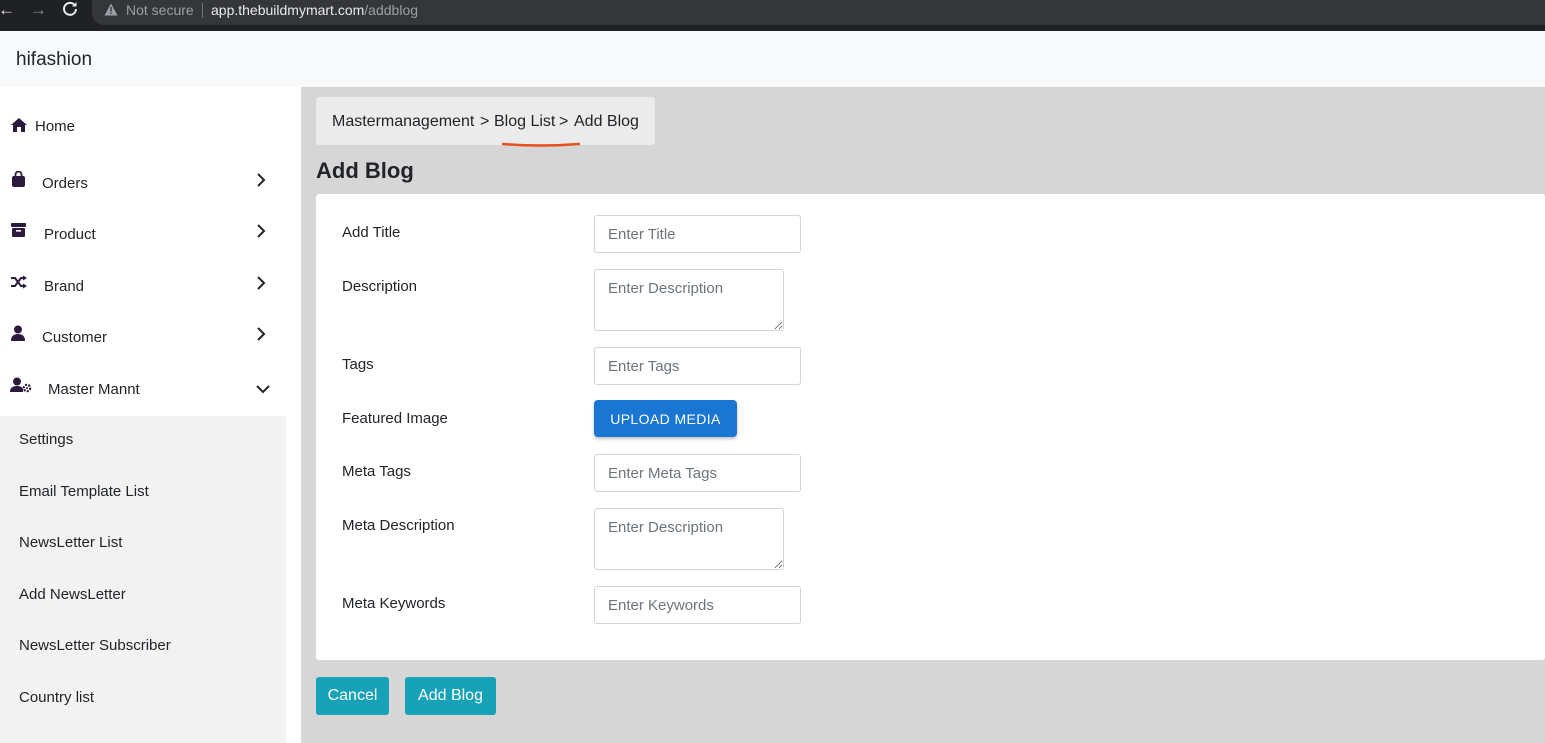 The height and width of the screenshot is (743, 1545). What do you see at coordinates (19, 125) in the screenshot?
I see `home-icon` at bounding box center [19, 125].